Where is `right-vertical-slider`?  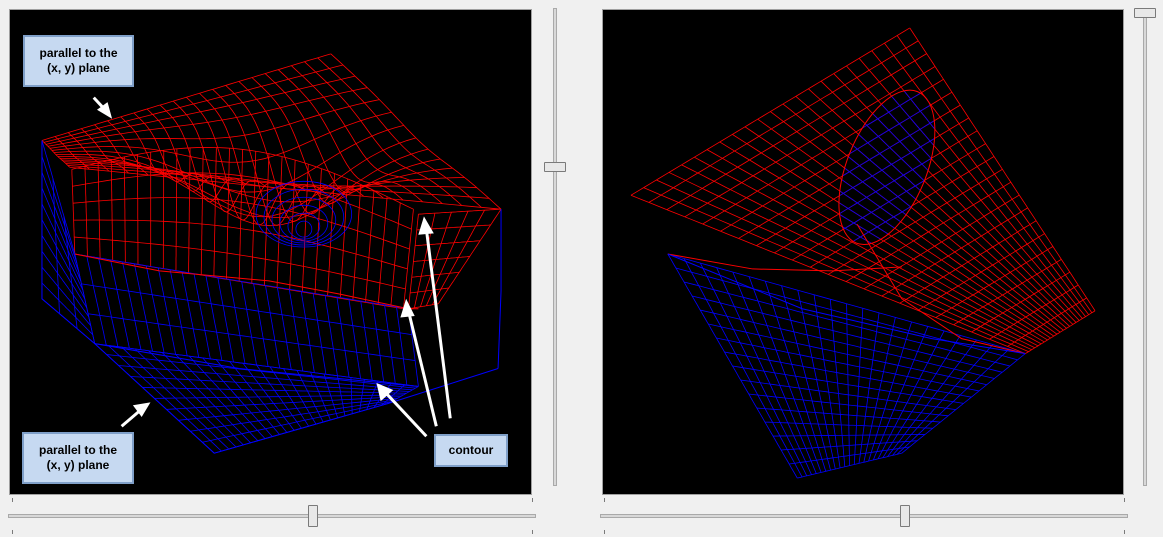
right-vertical-slider is located at coordinates (1145, 247).